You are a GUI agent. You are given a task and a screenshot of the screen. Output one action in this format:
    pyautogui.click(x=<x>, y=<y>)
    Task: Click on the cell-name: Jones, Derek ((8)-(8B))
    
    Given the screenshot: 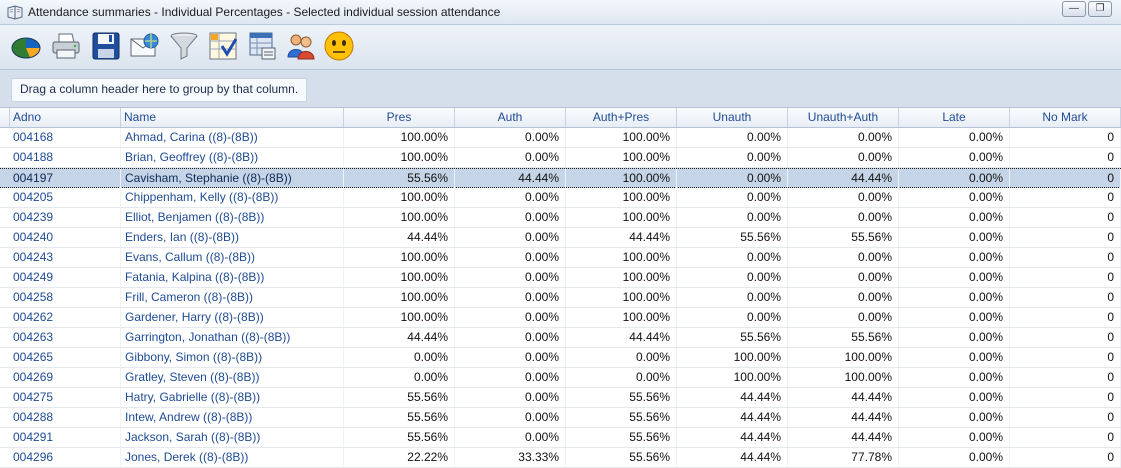 What is the action you would take?
    pyautogui.click(x=232, y=457)
    